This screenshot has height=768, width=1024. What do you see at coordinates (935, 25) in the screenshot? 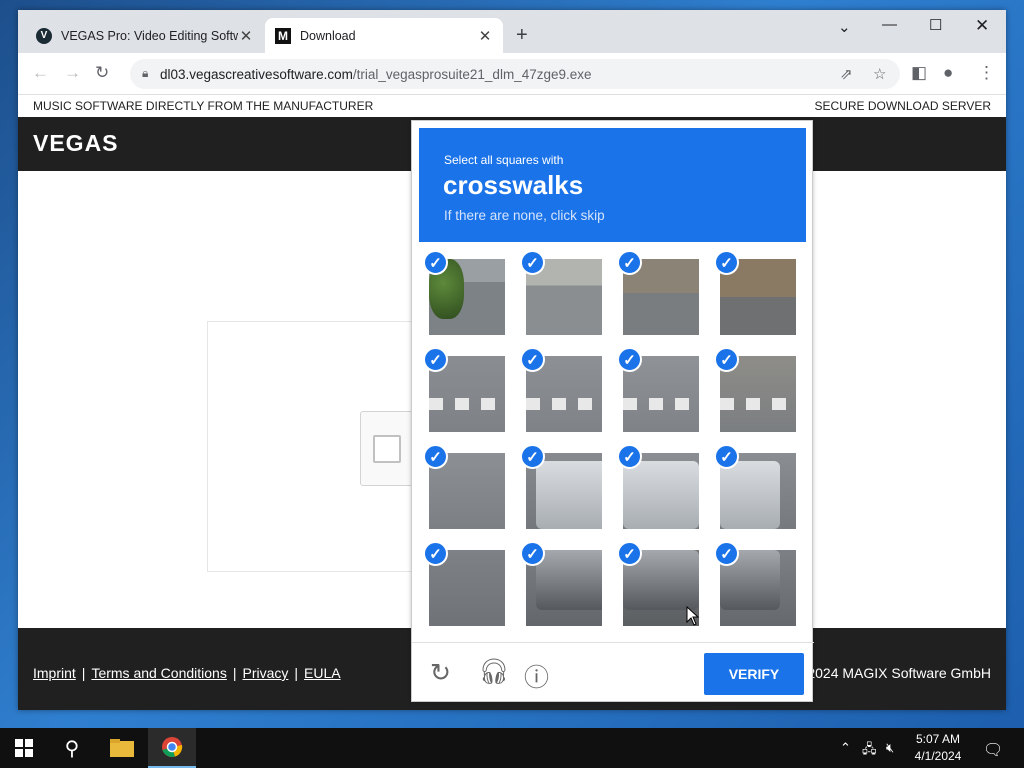
I see `maximize-icon: ☐` at bounding box center [935, 25].